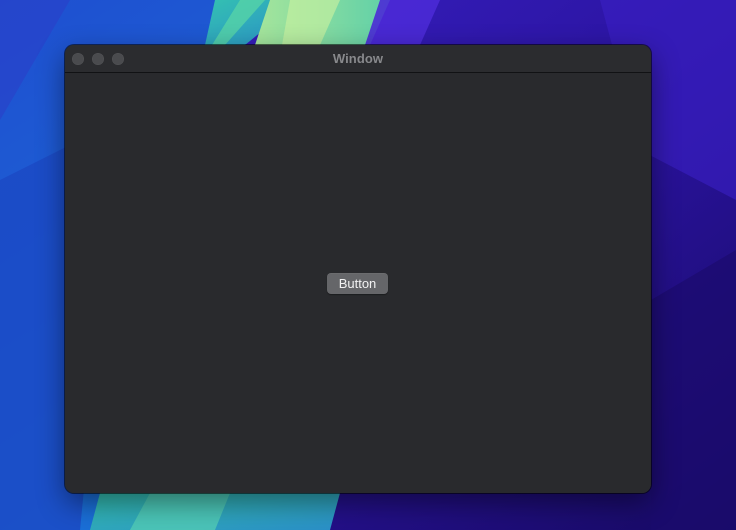 This screenshot has width=736, height=530. I want to click on push-button: Button, so click(357, 283).